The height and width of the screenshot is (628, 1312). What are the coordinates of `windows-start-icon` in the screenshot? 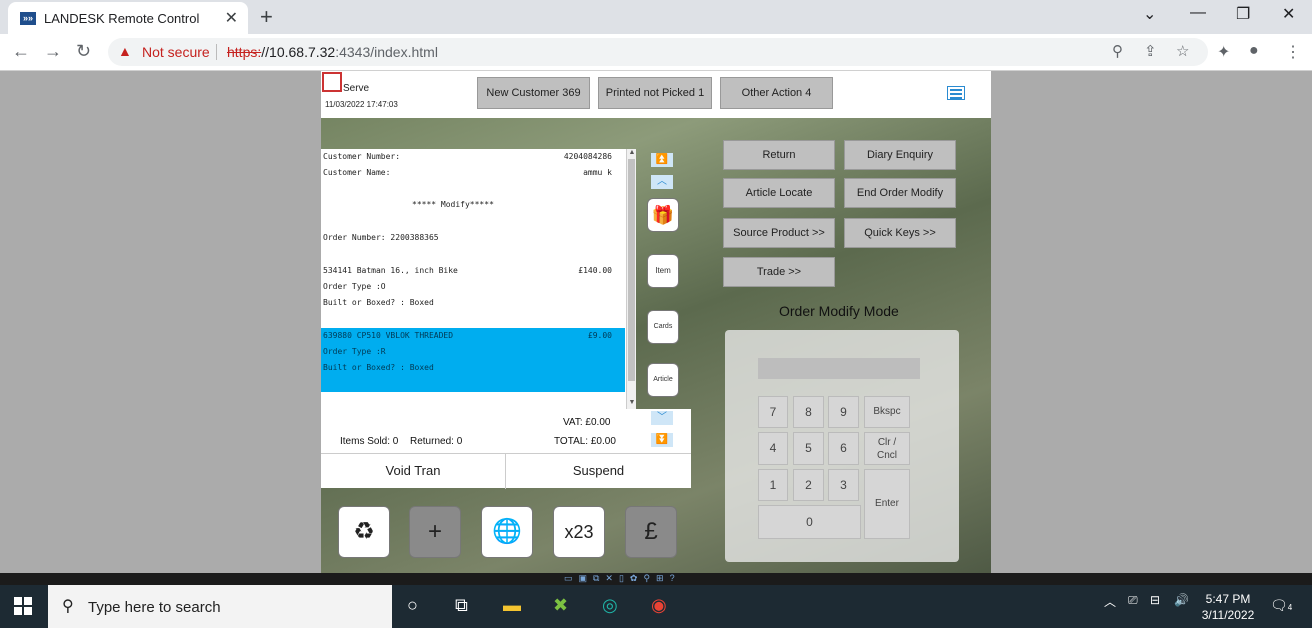 It's located at (23, 606).